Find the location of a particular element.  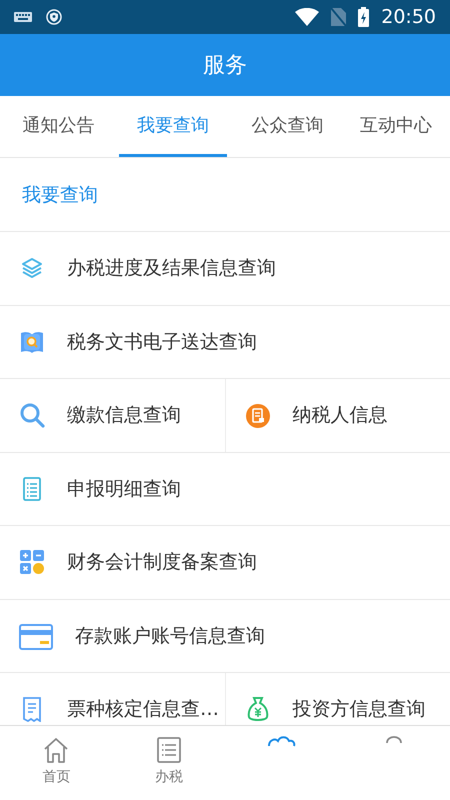

menu-item: 纳税人信息 is located at coordinates (337, 415).